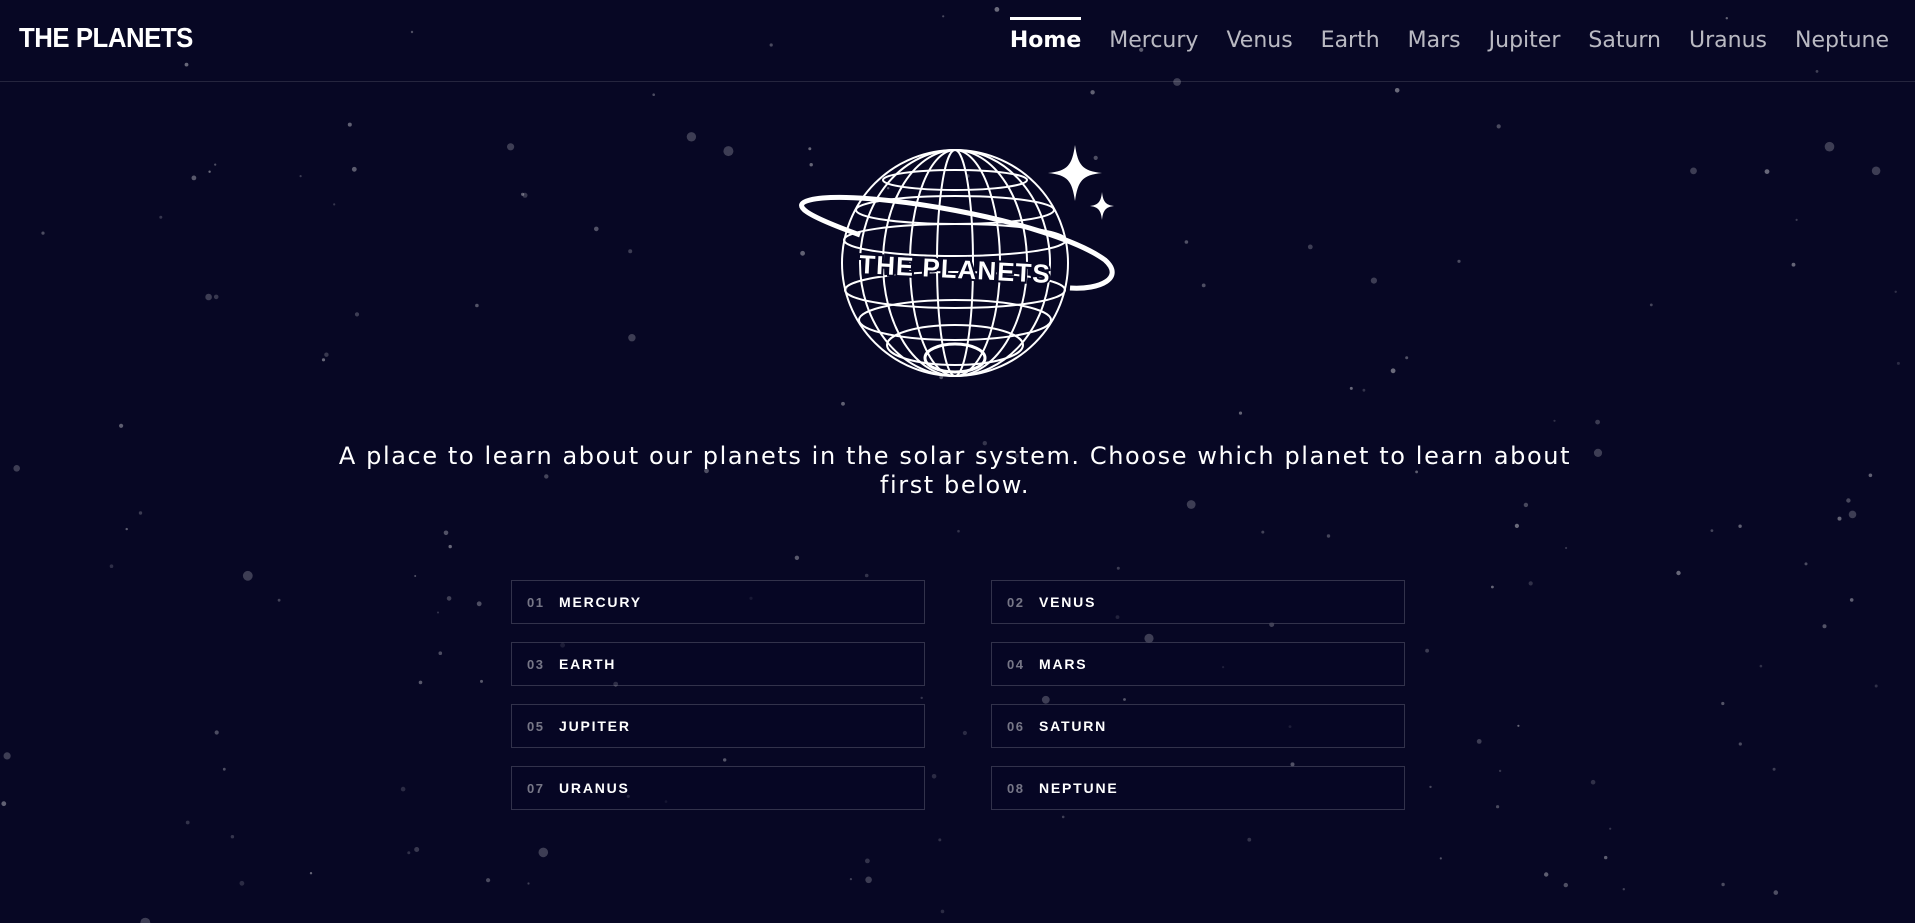  What do you see at coordinates (1016, 664) in the screenshot?
I see `planet-number: 04` at bounding box center [1016, 664].